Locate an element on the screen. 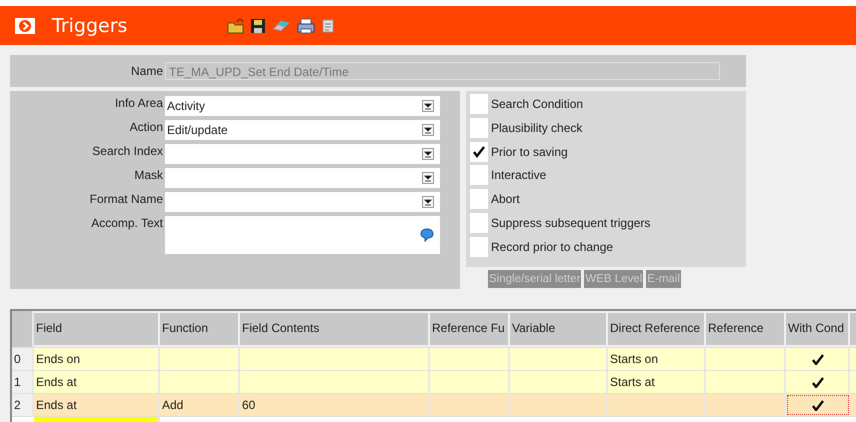 This screenshot has width=856, height=422. table-row: 0 Ends on Starts on is located at coordinates (434, 359).